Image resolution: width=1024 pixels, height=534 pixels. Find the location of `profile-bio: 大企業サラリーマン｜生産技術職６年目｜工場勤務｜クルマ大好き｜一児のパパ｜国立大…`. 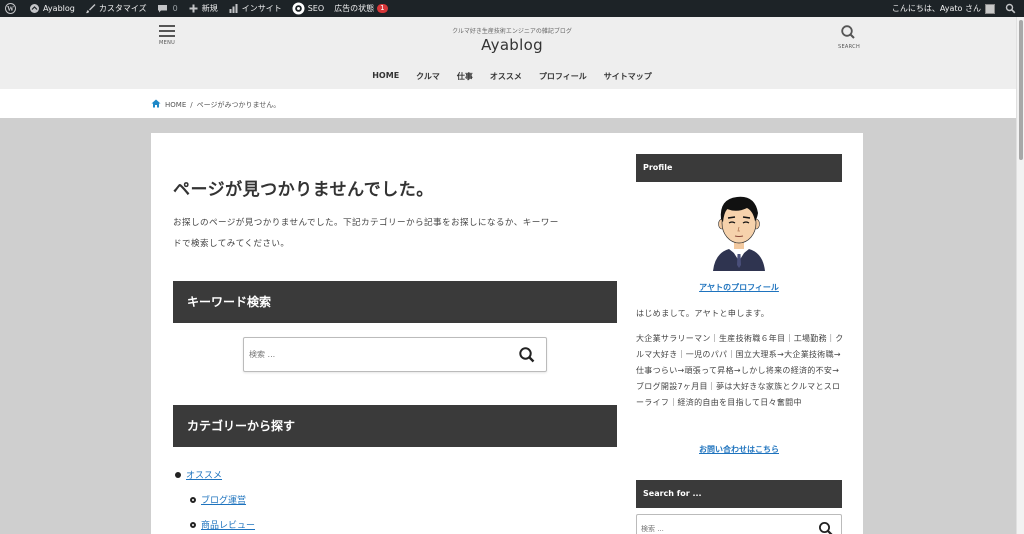

profile-bio: 大企業サラリーマン｜生産技術職６年目｜工場勤務｜クルマ大好き｜一児のパパ｜国立大… is located at coordinates (740, 370).